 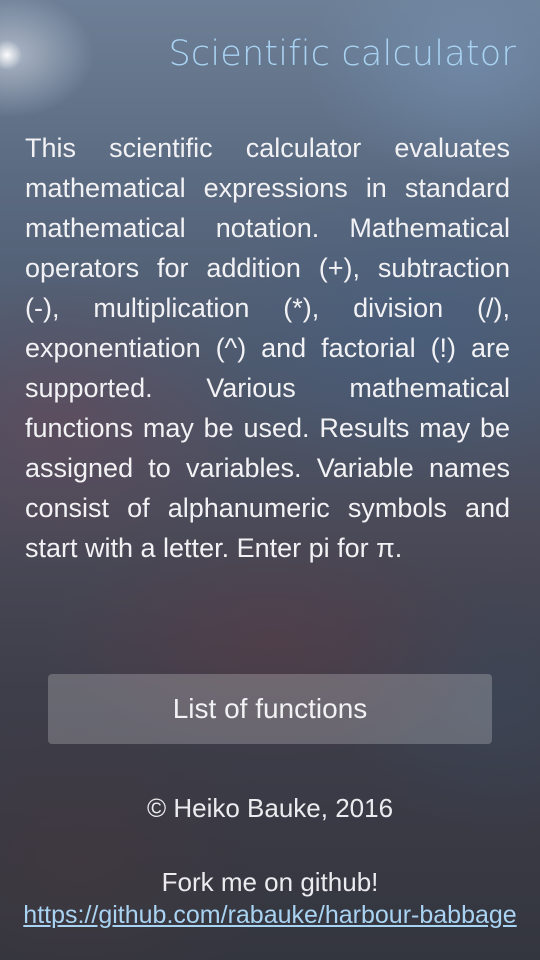 What do you see at coordinates (342, 54) in the screenshot?
I see `page-title: Scientific calculator` at bounding box center [342, 54].